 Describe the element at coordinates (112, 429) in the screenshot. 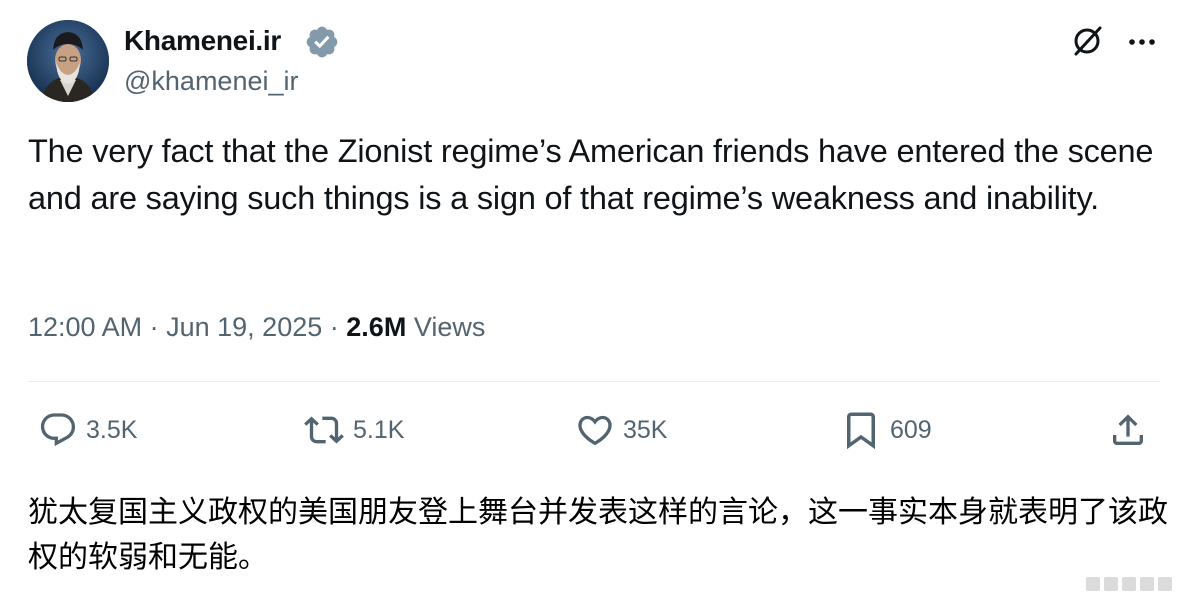

I see `reply-count: 3.5K` at that location.